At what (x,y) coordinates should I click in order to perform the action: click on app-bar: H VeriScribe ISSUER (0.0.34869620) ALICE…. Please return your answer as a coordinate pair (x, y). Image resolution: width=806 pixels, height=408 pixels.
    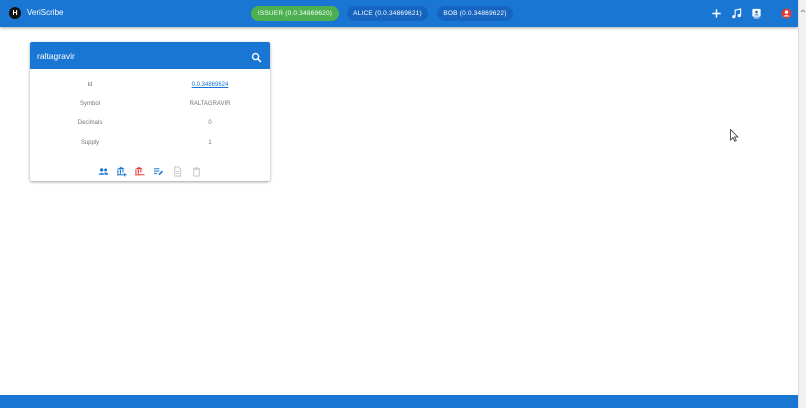
    Looking at the image, I should click on (399, 13).